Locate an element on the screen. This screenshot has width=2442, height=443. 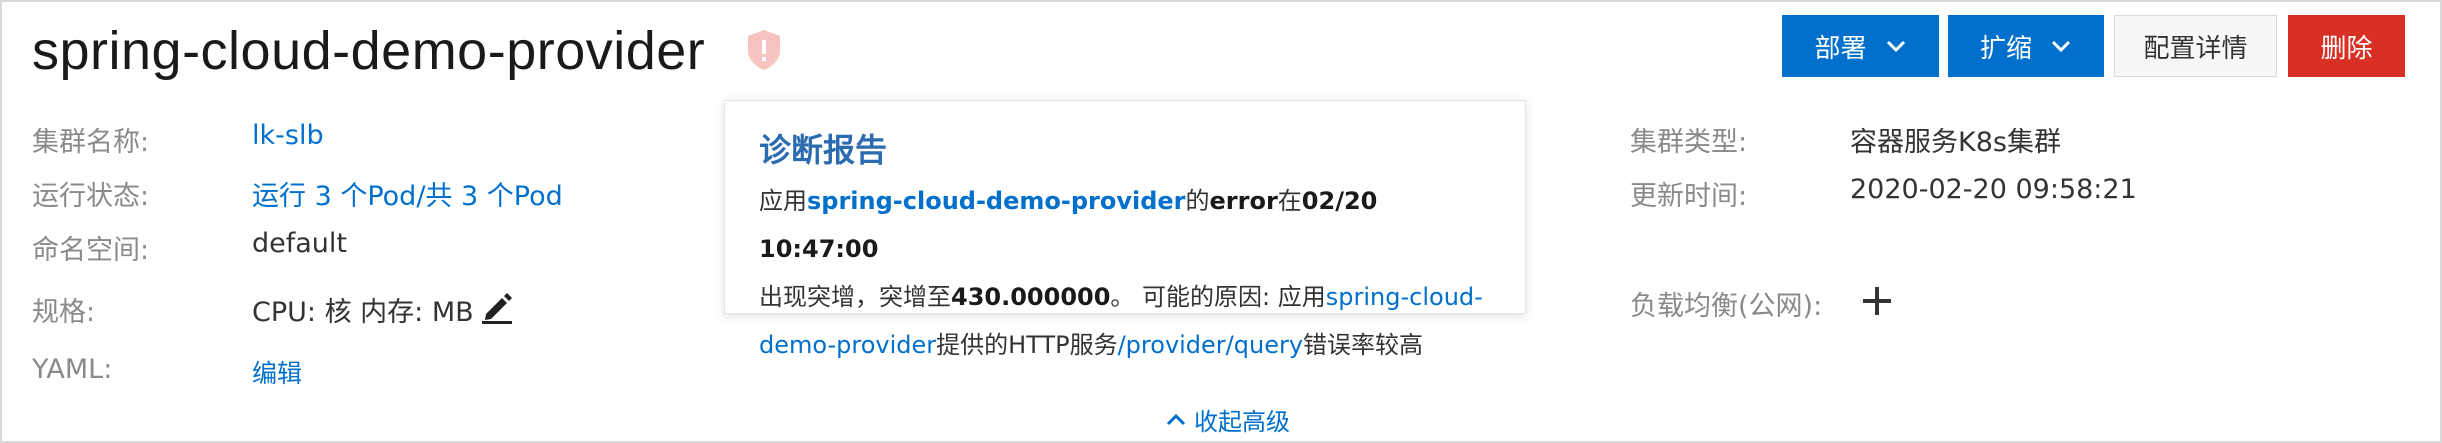
config-detail-button: 配置详情 is located at coordinates (2195, 46).